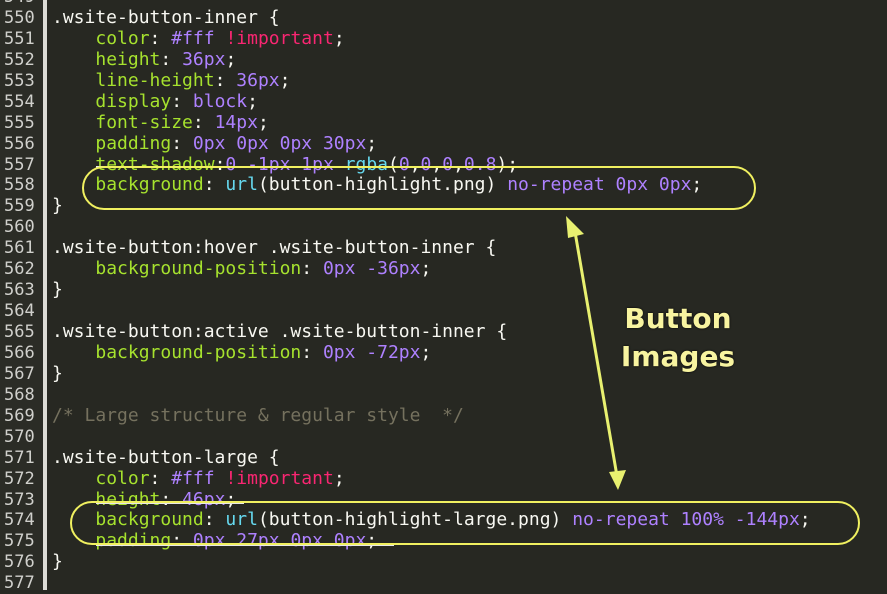 This screenshot has height=594, width=887. What do you see at coordinates (678, 356) in the screenshot?
I see `annotation-line-2: Images` at bounding box center [678, 356].